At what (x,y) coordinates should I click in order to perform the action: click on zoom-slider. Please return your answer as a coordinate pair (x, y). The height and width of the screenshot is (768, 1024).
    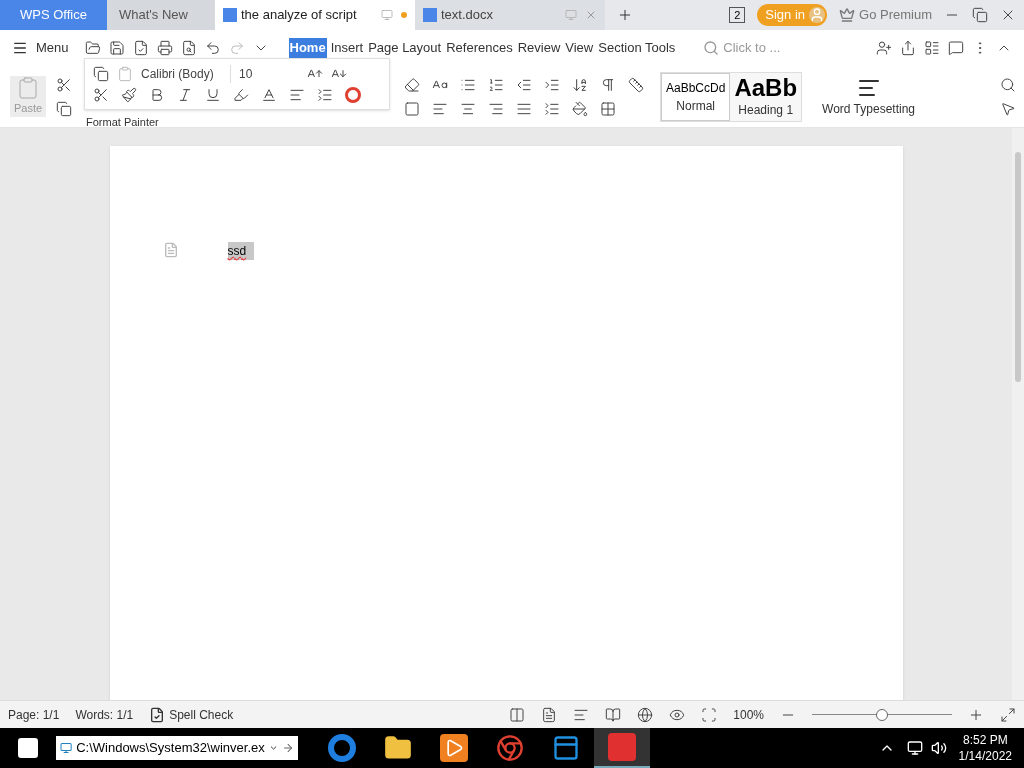
    Looking at the image, I should click on (882, 714).